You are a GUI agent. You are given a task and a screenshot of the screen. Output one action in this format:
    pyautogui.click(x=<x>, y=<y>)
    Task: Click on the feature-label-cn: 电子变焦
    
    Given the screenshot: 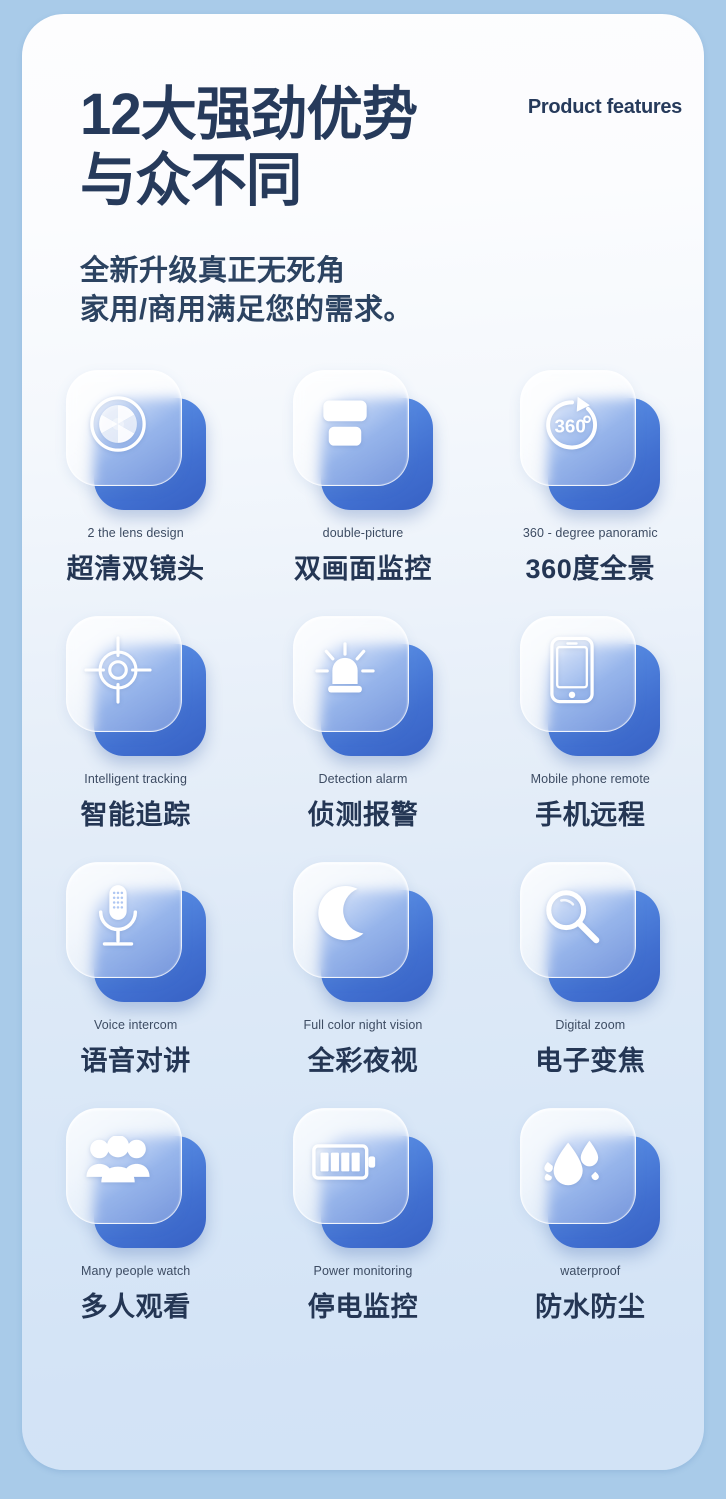 What is the action you would take?
    pyautogui.click(x=590, y=1061)
    